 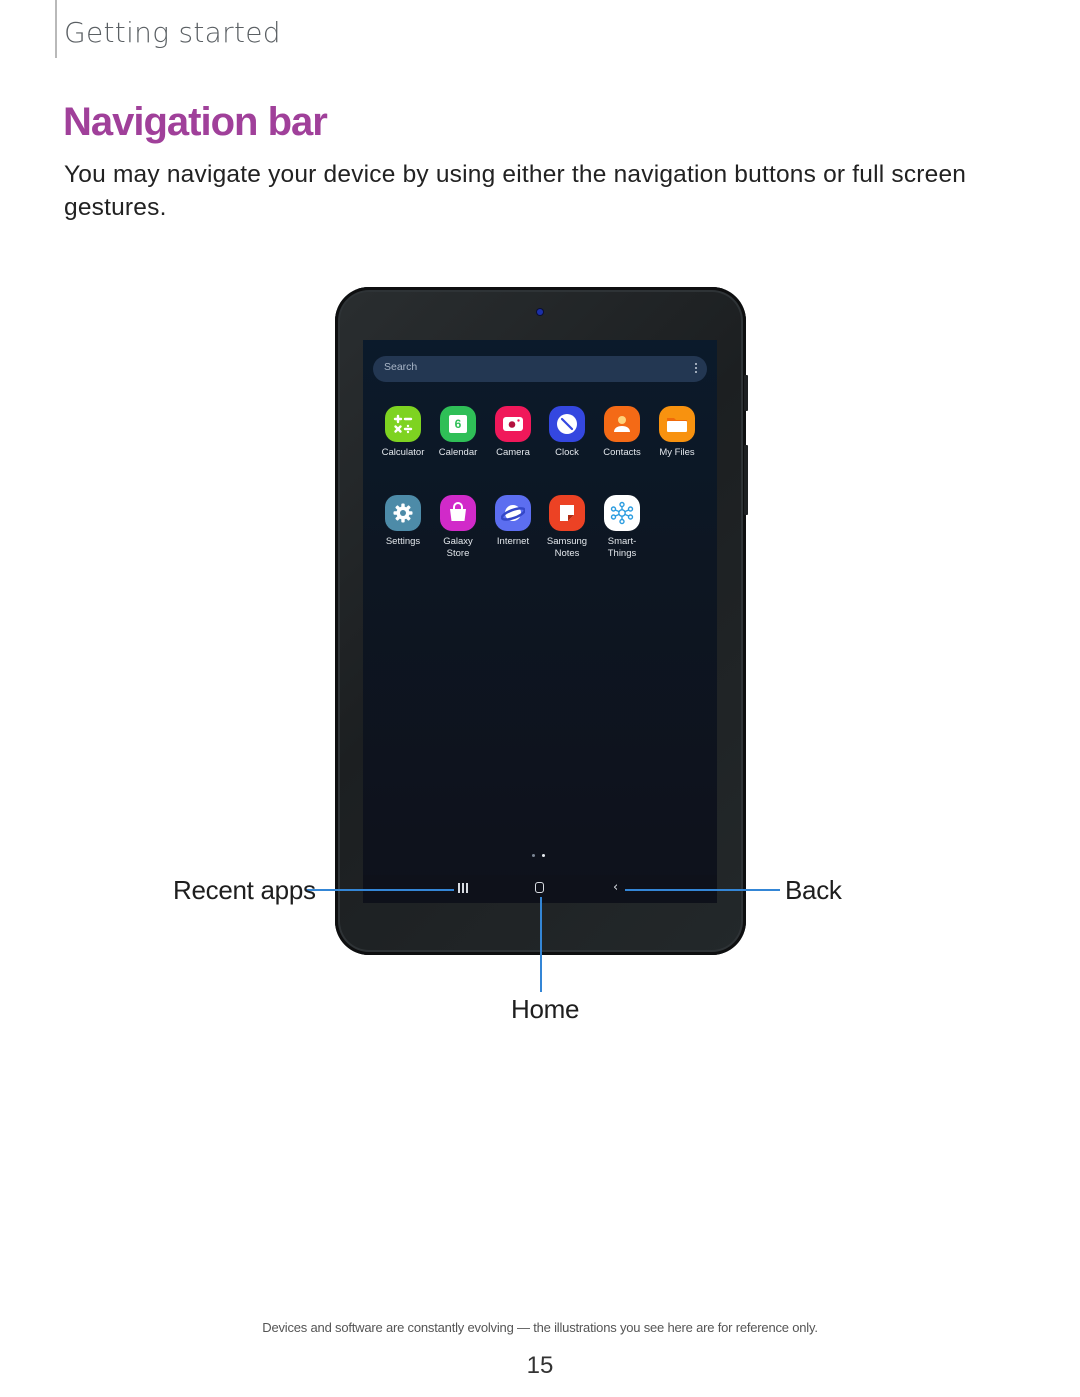 I want to click on back-label: Back, so click(x=813, y=890).